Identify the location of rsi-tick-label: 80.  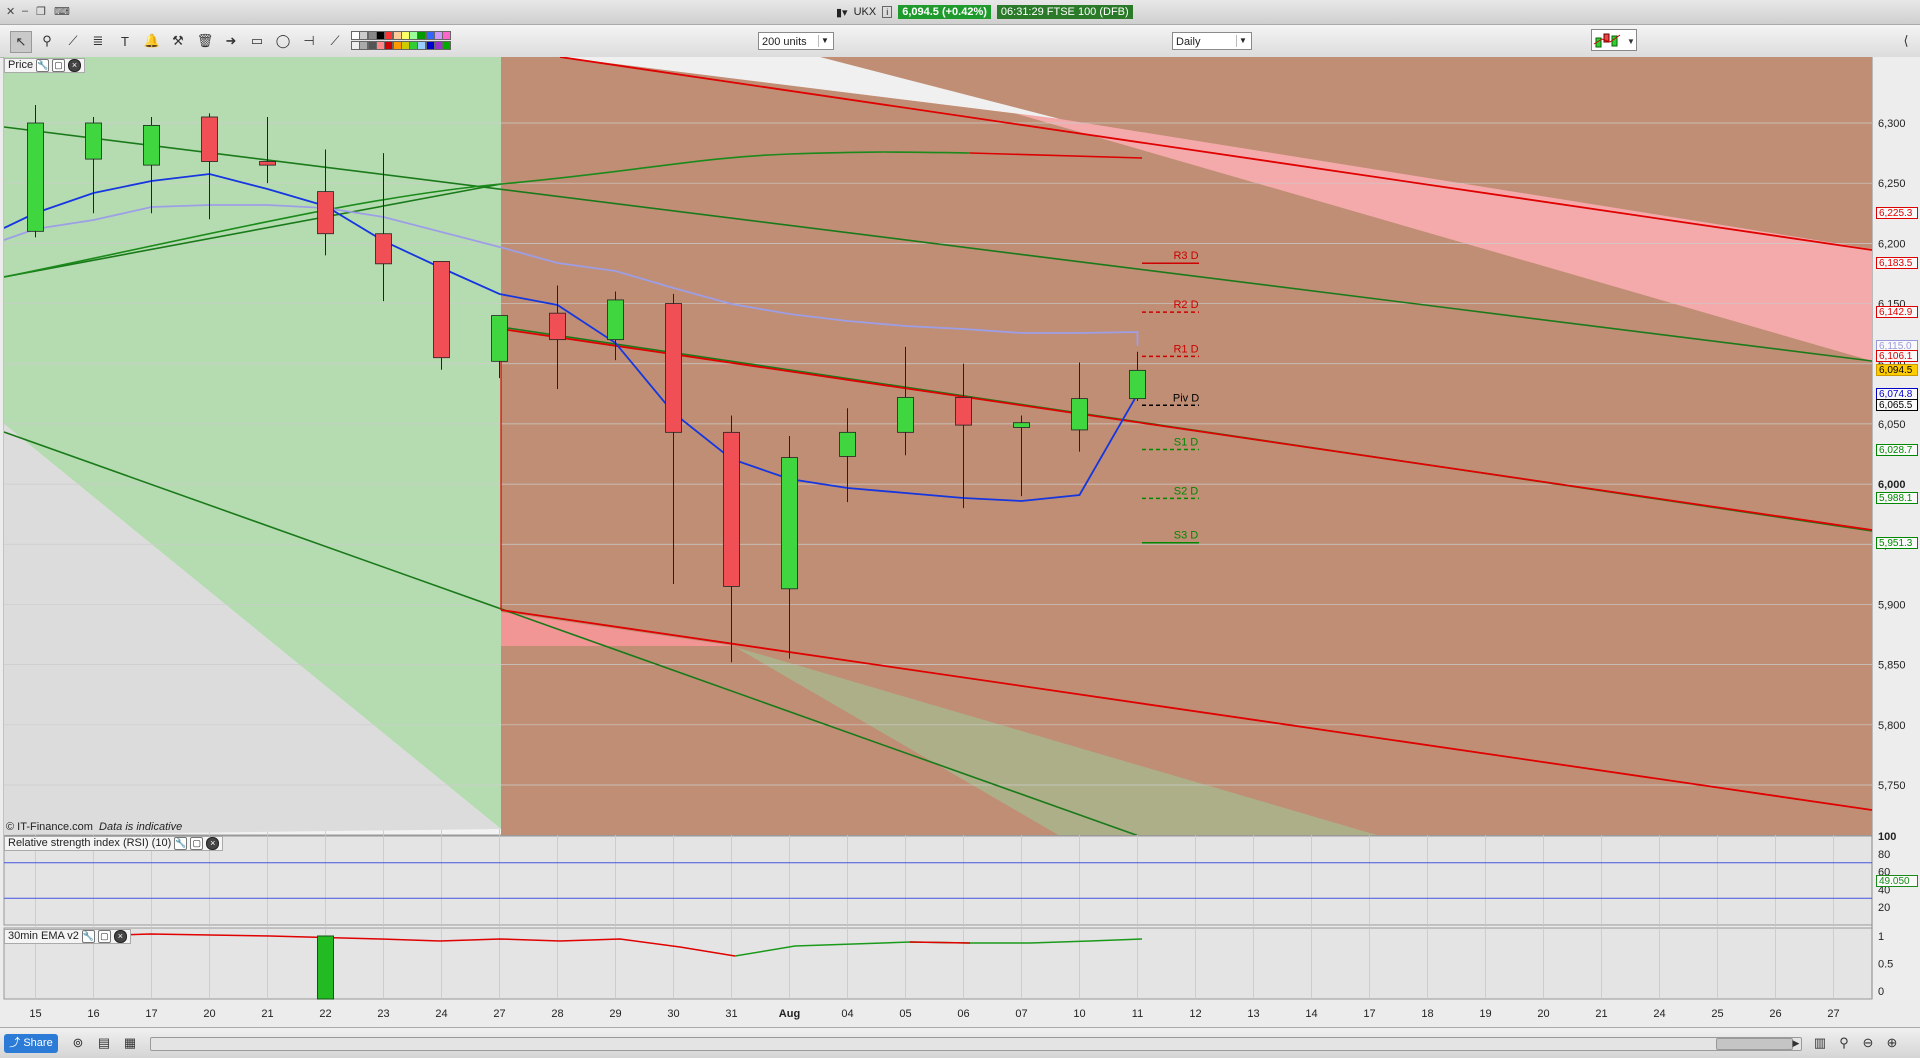
(1884, 855).